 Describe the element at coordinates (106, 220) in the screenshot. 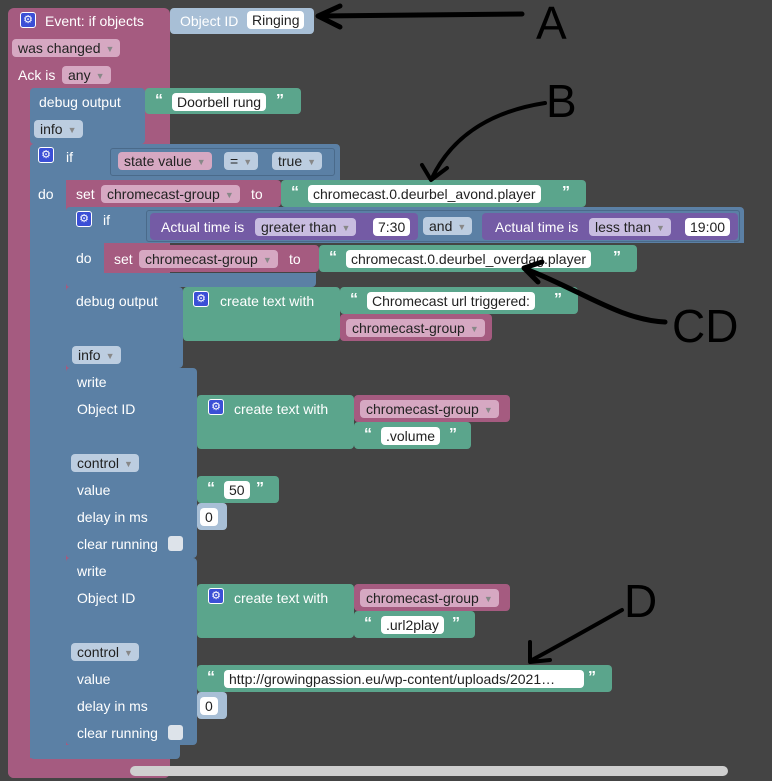

I see `if2-label: if` at that location.